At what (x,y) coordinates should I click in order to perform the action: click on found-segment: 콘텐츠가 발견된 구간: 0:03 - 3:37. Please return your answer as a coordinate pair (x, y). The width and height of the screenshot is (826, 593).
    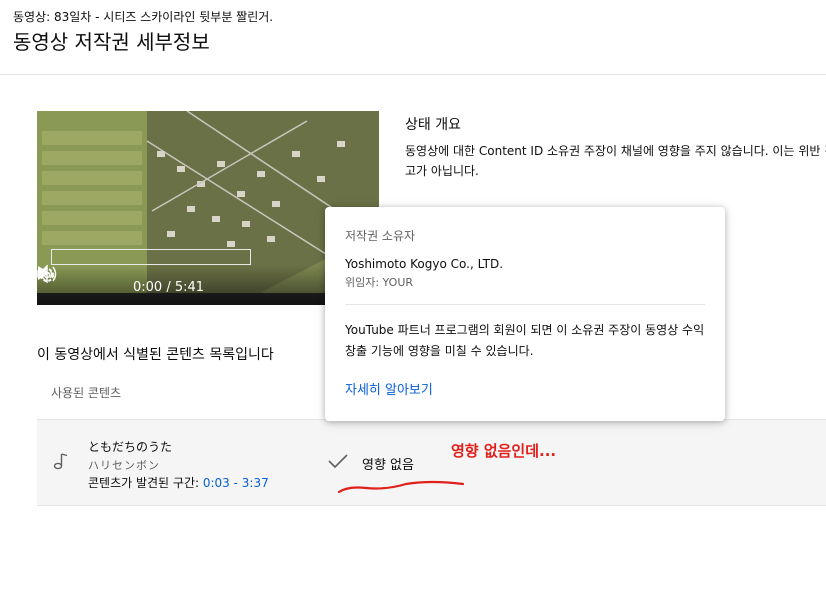
    Looking at the image, I should click on (178, 482).